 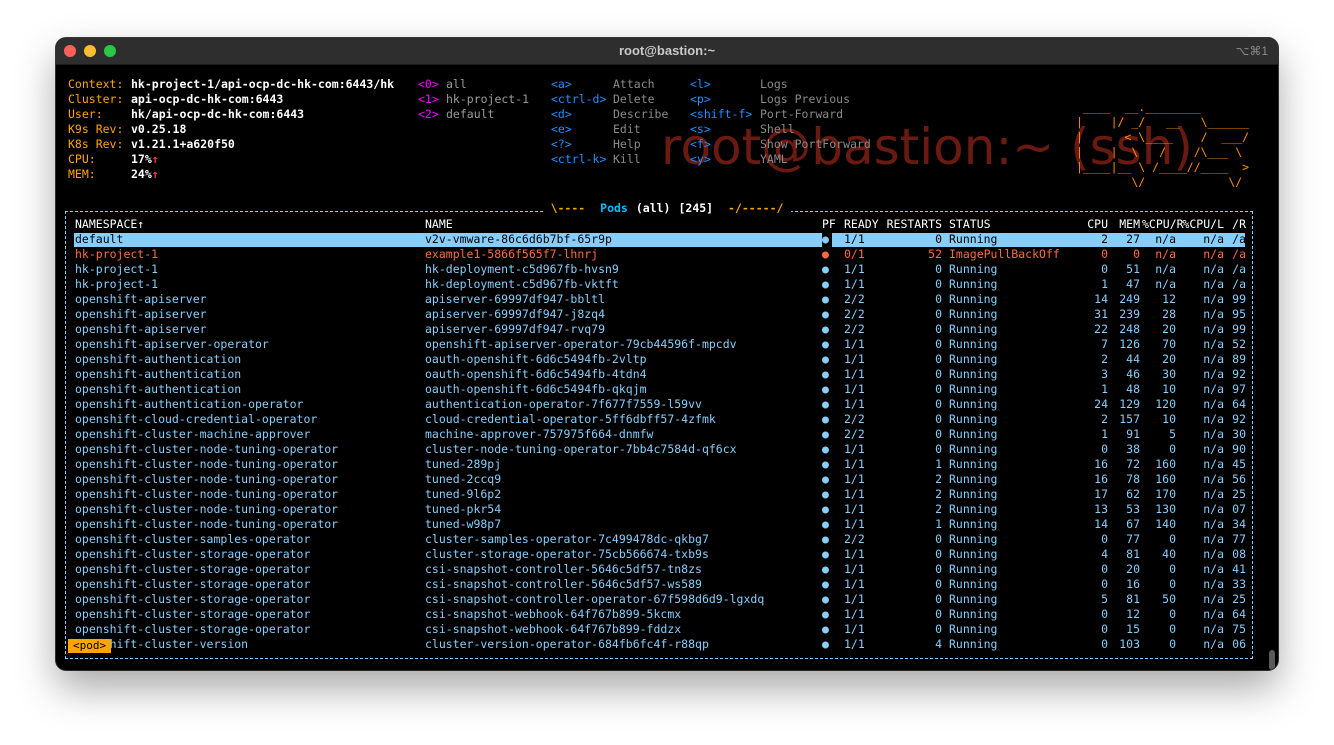 I want to click on hotkey-desc: Port-Forward, so click(x=801, y=114).